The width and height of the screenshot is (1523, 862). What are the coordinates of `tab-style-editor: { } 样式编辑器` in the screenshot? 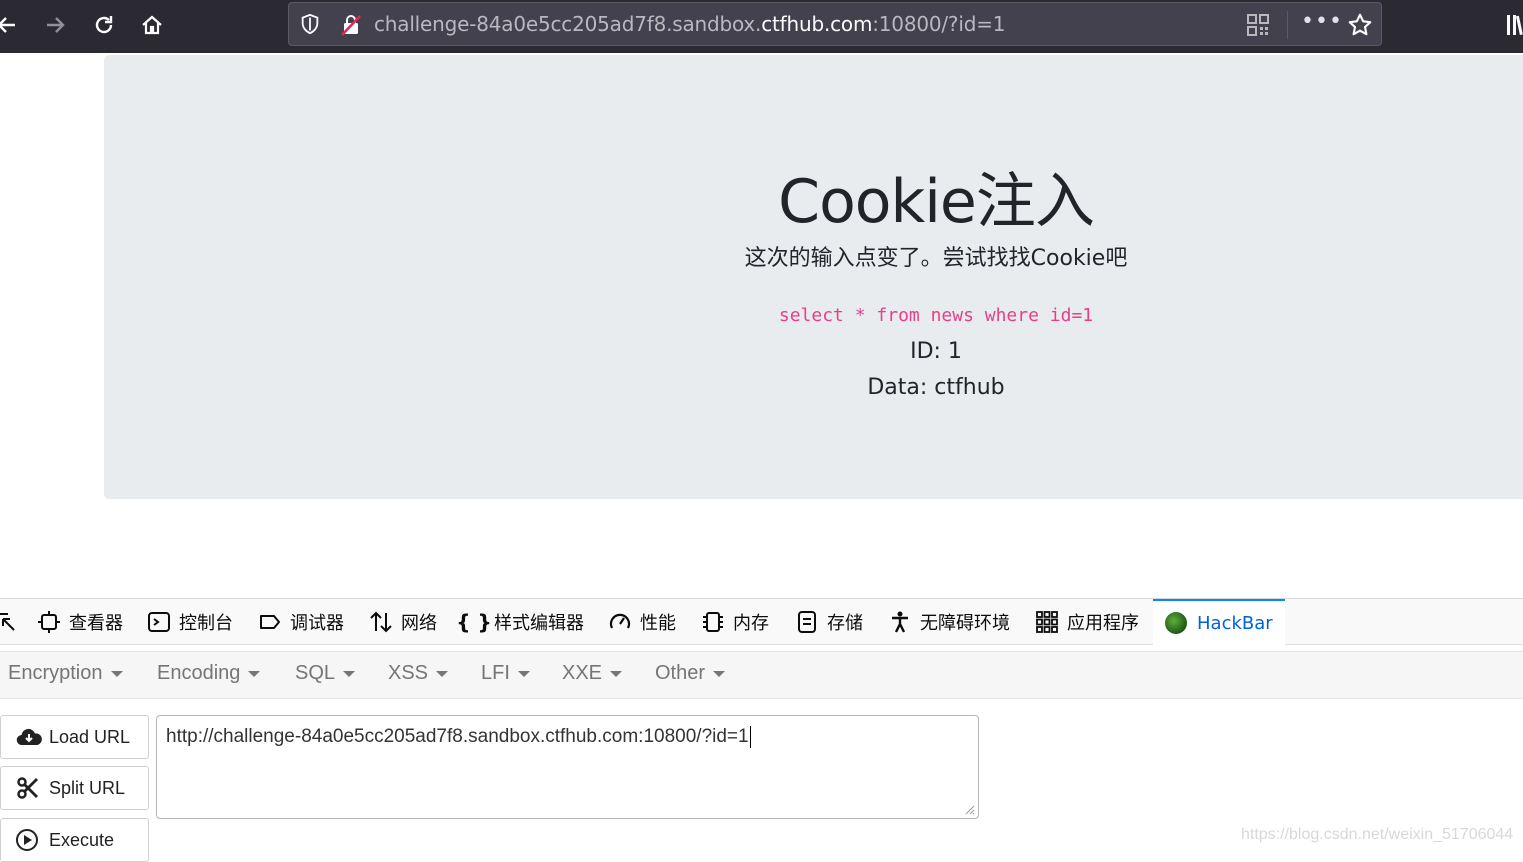 It's located at (520, 622).